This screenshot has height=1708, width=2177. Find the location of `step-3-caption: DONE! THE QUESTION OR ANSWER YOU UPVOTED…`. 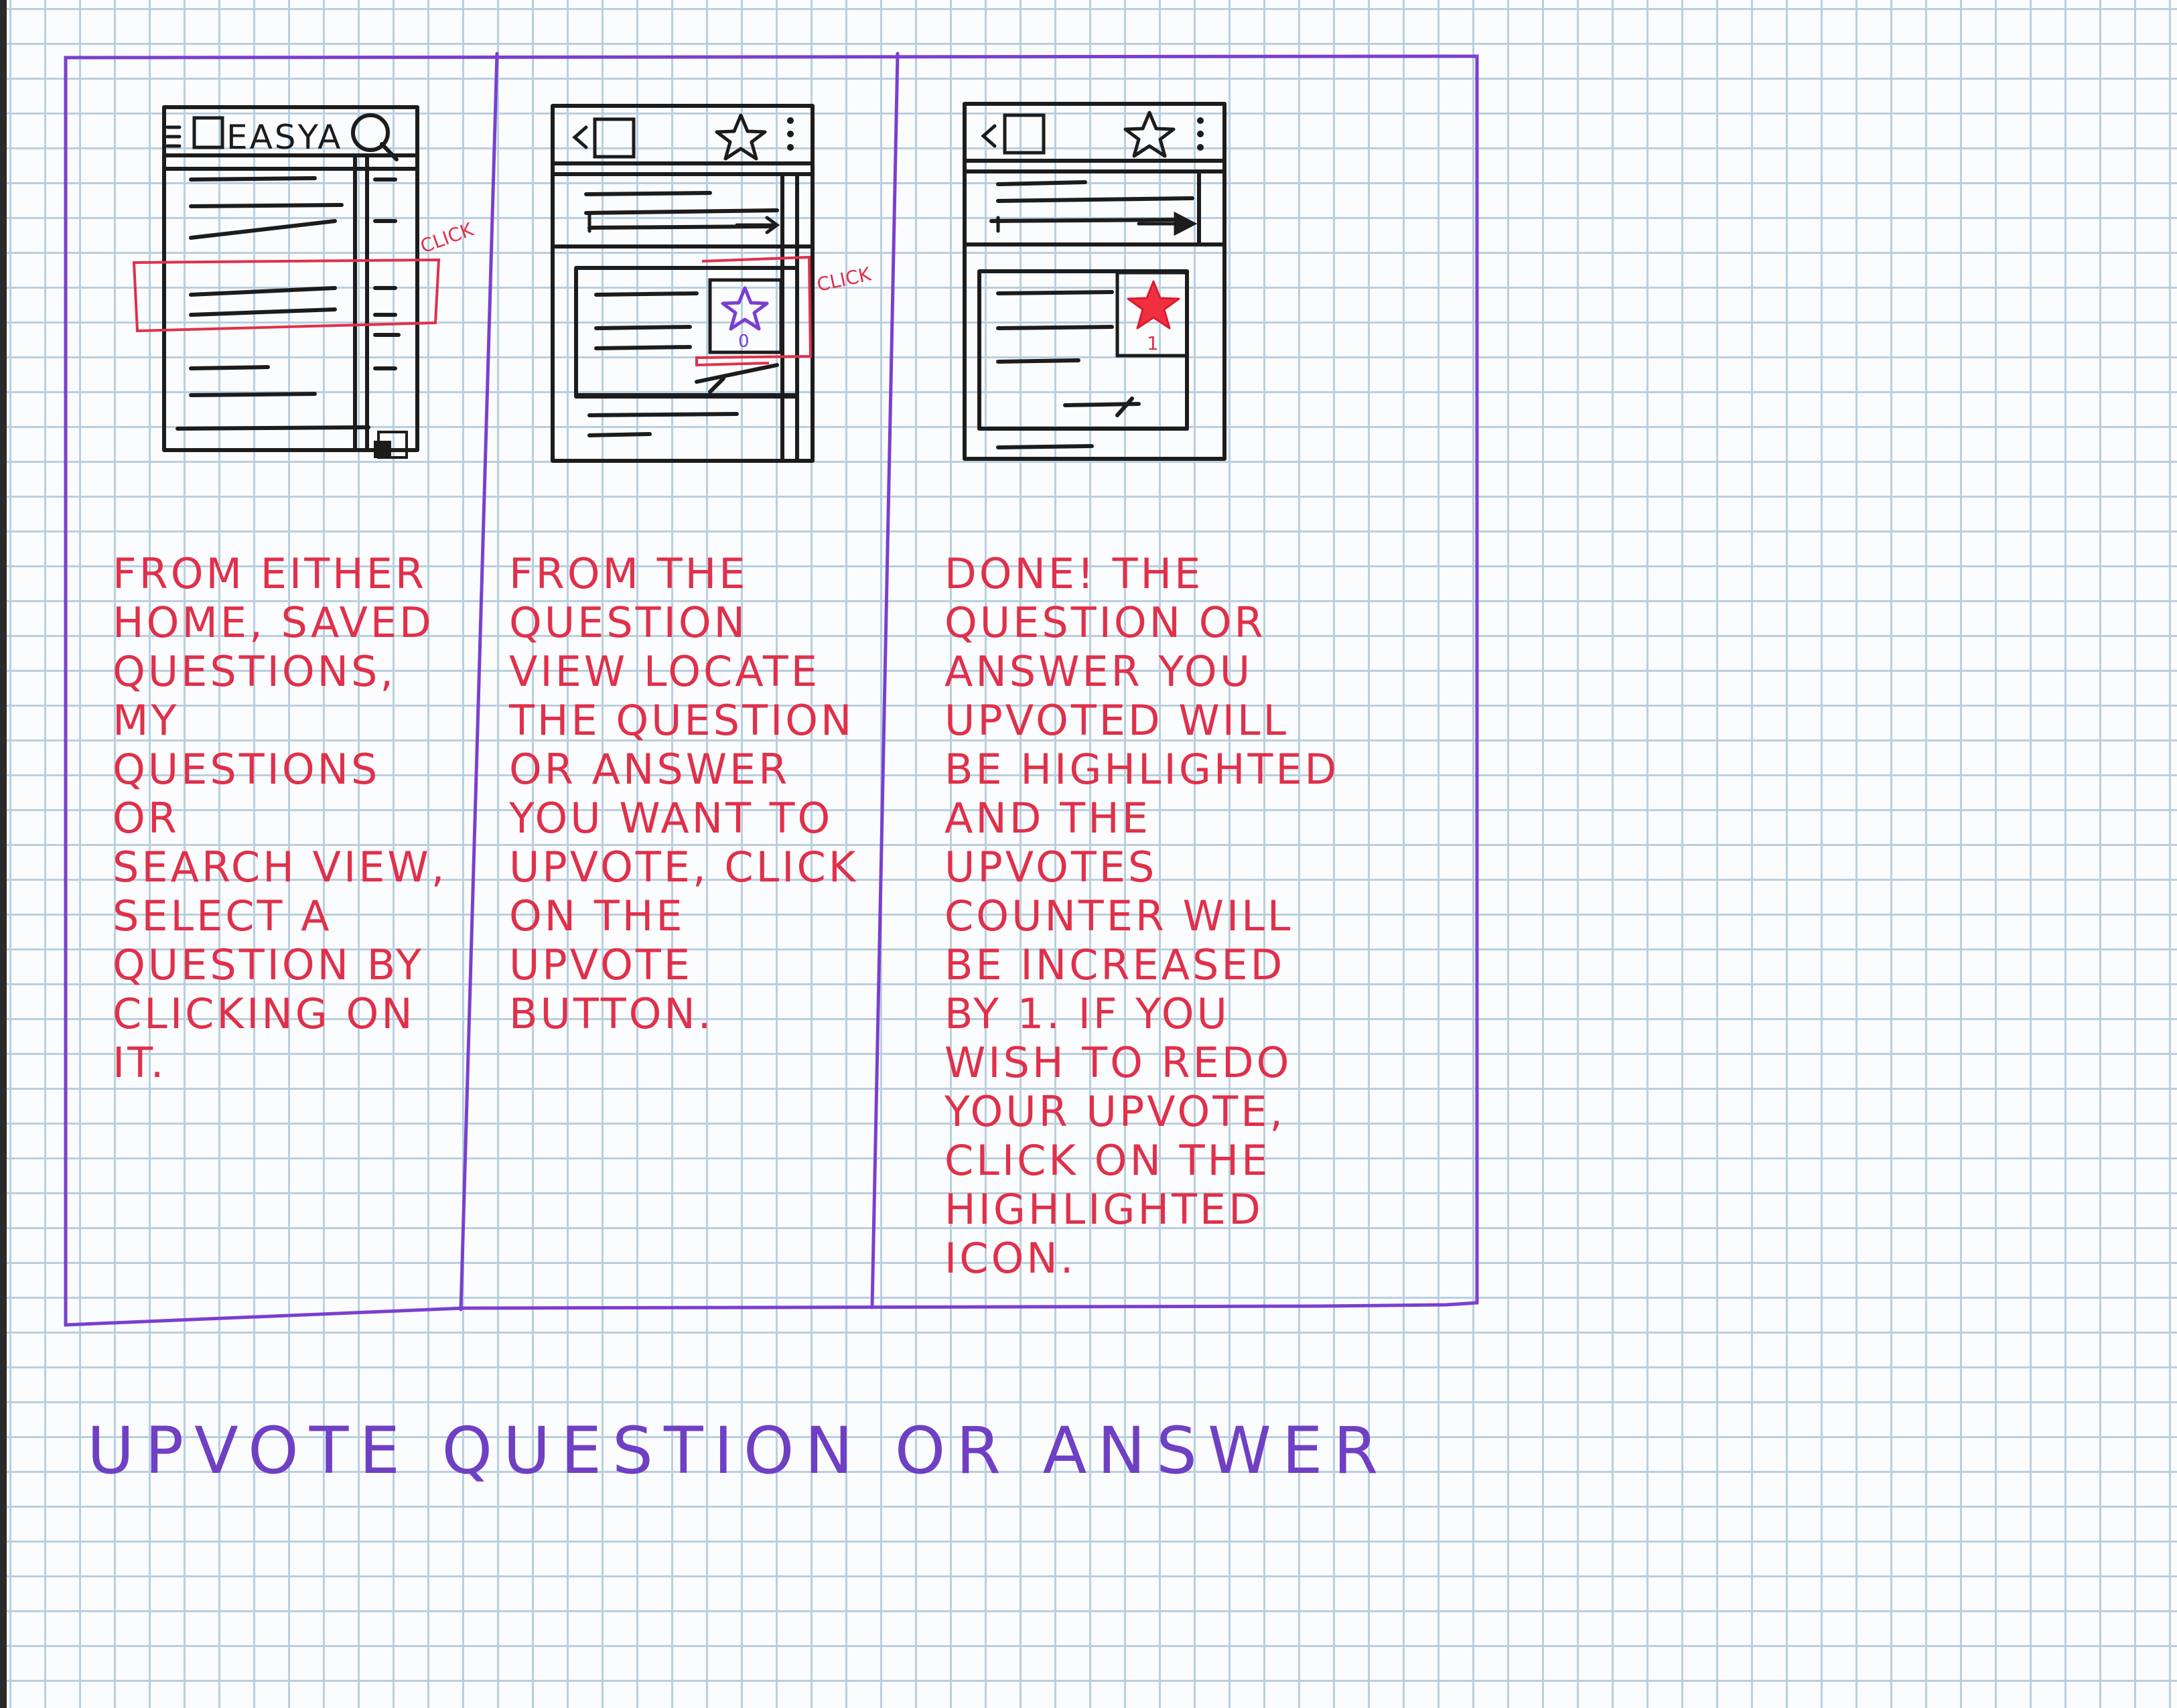

step-3-caption: DONE! THE QUESTION OR ANSWER YOU UPVOTED… is located at coordinates (1142, 916).